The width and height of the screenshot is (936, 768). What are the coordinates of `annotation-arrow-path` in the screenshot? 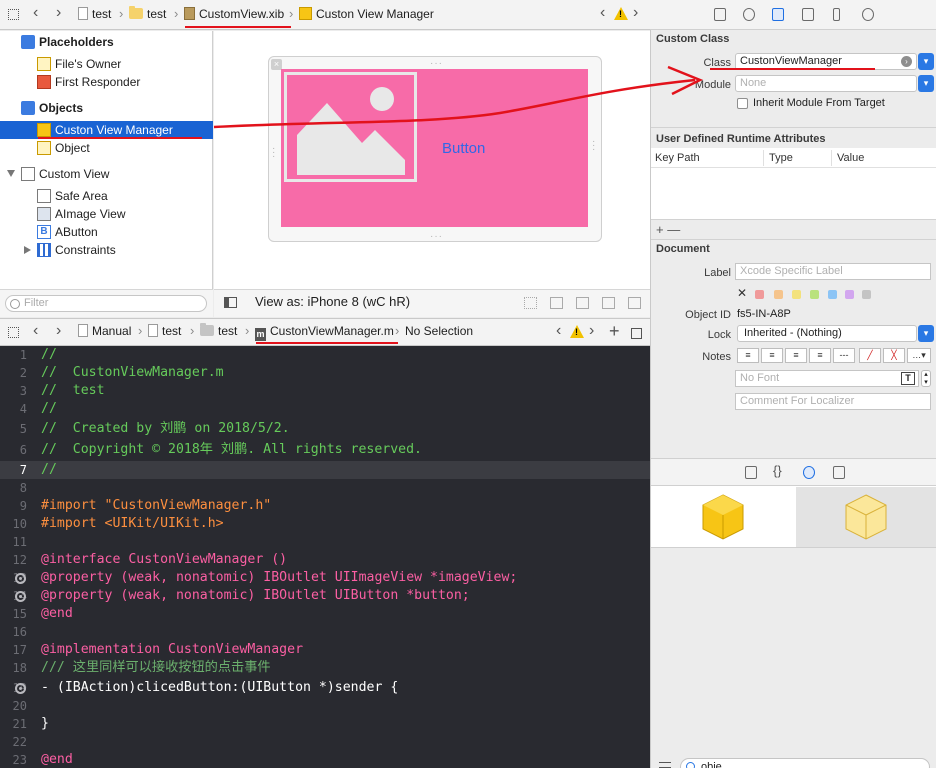 It's located at (454, 103).